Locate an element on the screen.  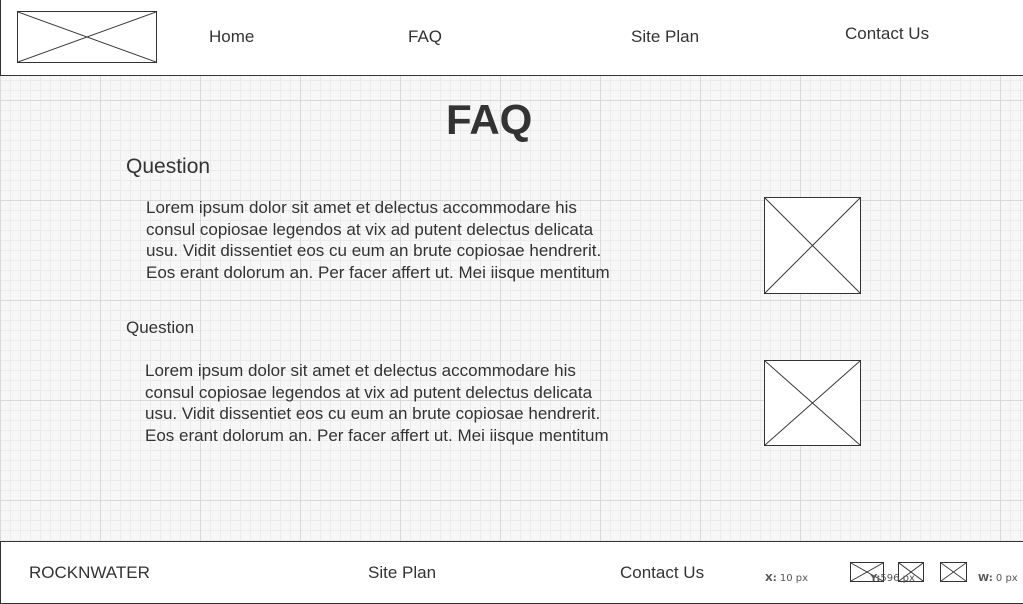
page-title: FAQ is located at coordinates (489, 119).